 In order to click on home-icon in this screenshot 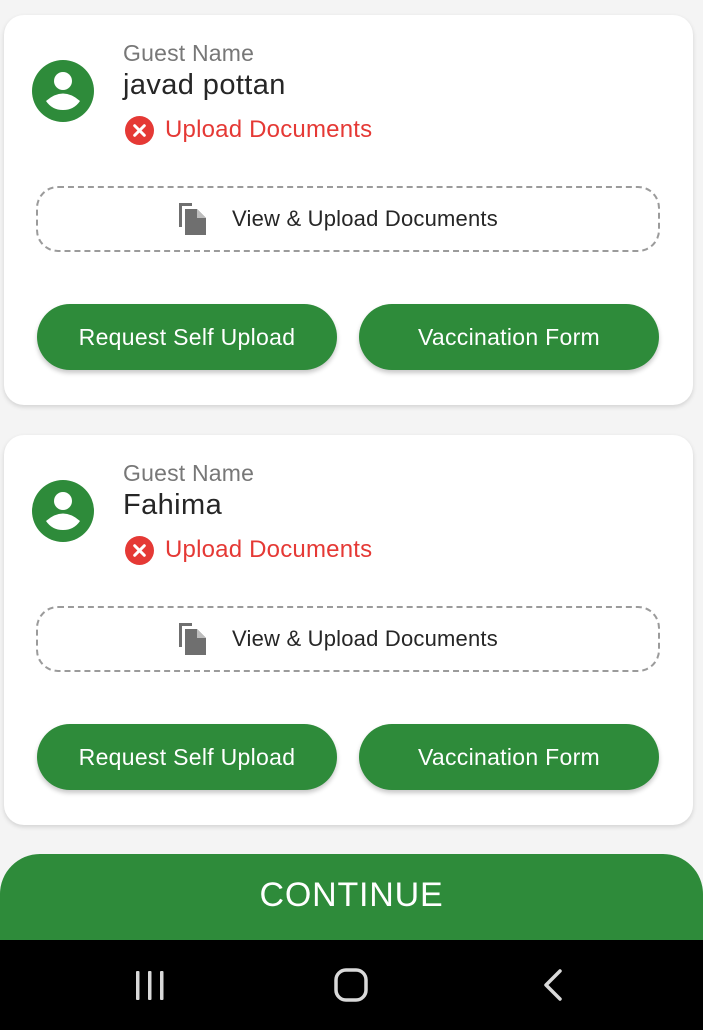, I will do `click(351, 985)`.